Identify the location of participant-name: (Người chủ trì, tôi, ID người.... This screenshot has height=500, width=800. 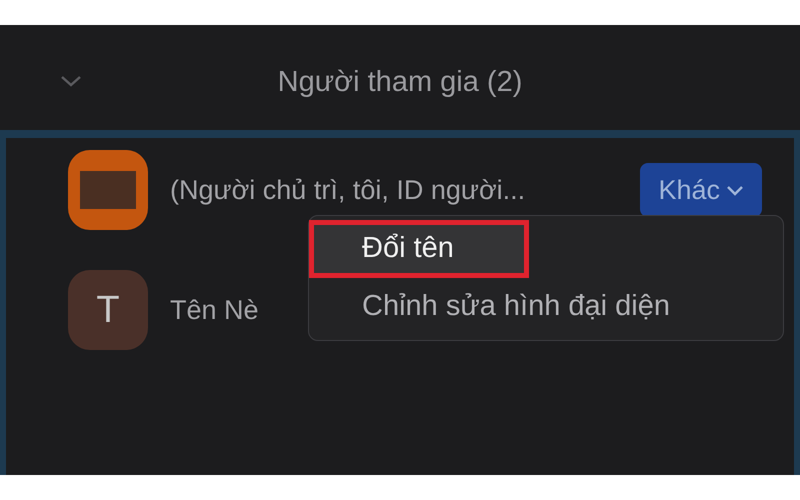
(348, 190).